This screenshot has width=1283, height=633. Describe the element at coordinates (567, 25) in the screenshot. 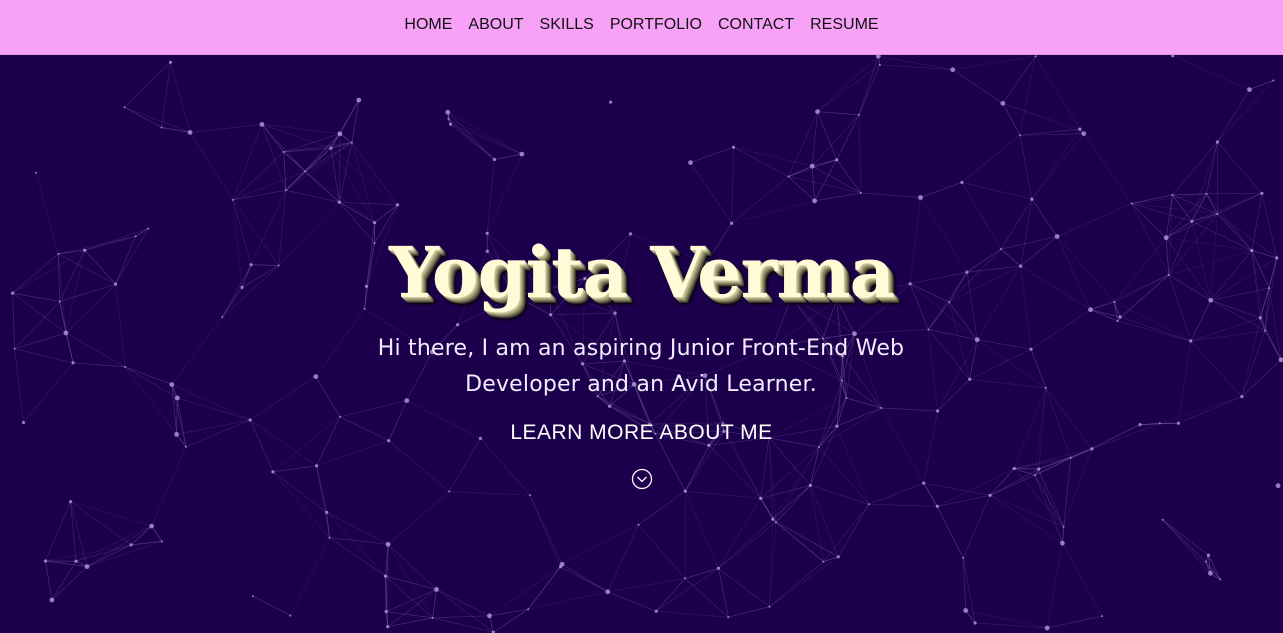

I see `nav-skills-link: SKILLS` at that location.